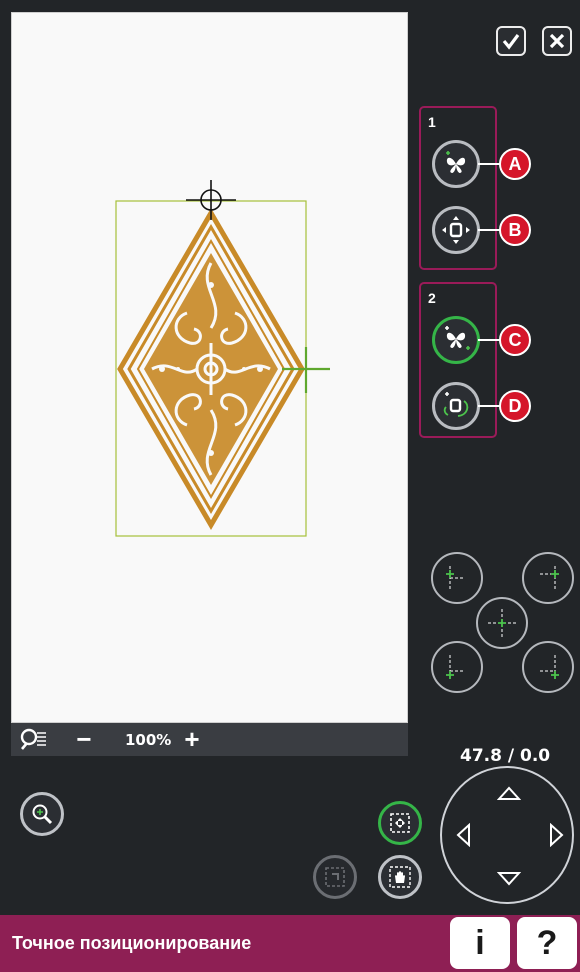 The height and width of the screenshot is (972, 580). I want to click on move-left-button, so click(463, 835).